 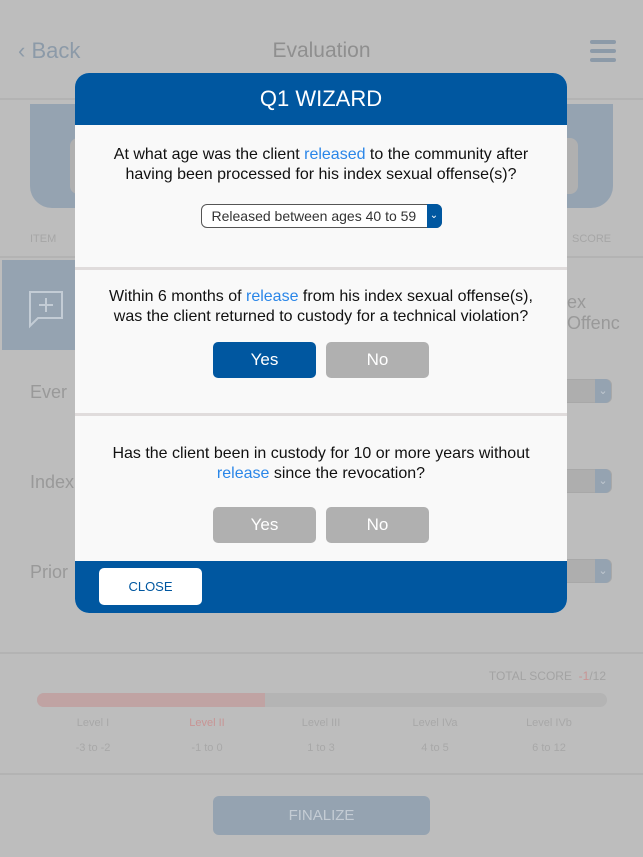 I want to click on level-range: 1 to 3, so click(x=321, y=748).